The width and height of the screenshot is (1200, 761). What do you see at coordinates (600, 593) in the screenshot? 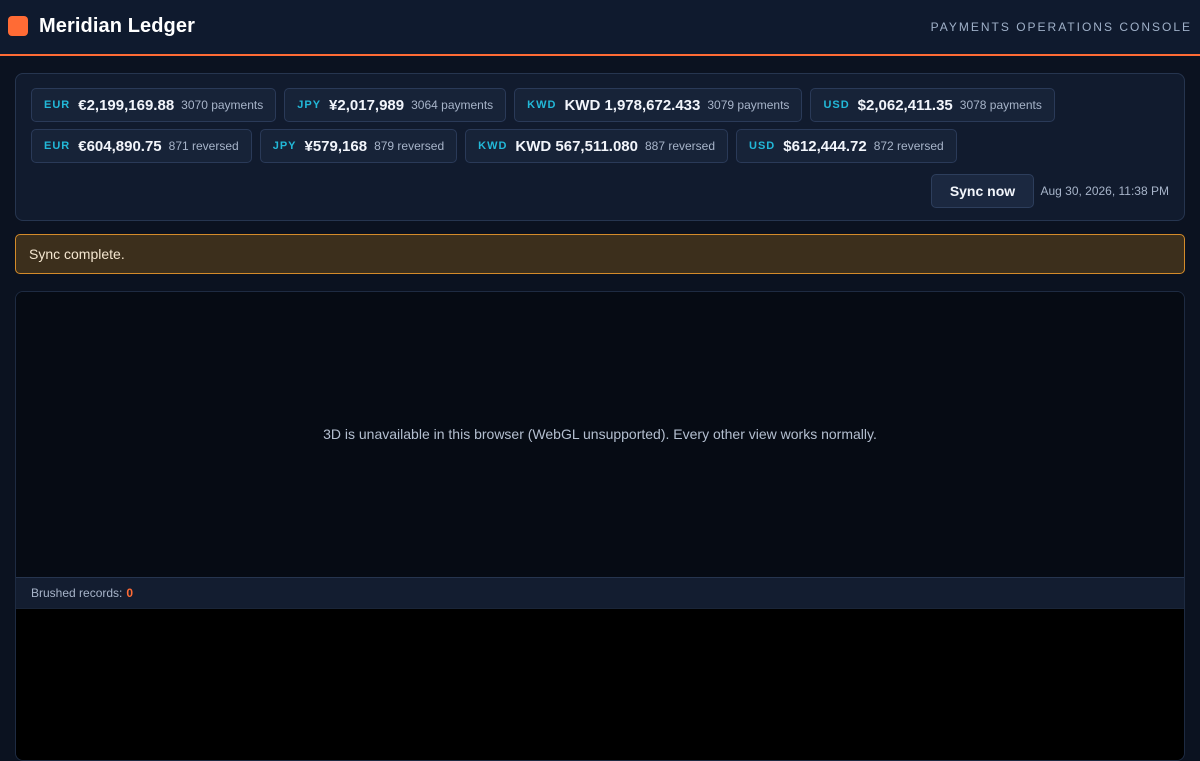
I see `brush-status-bar: Brushed records: 0` at bounding box center [600, 593].